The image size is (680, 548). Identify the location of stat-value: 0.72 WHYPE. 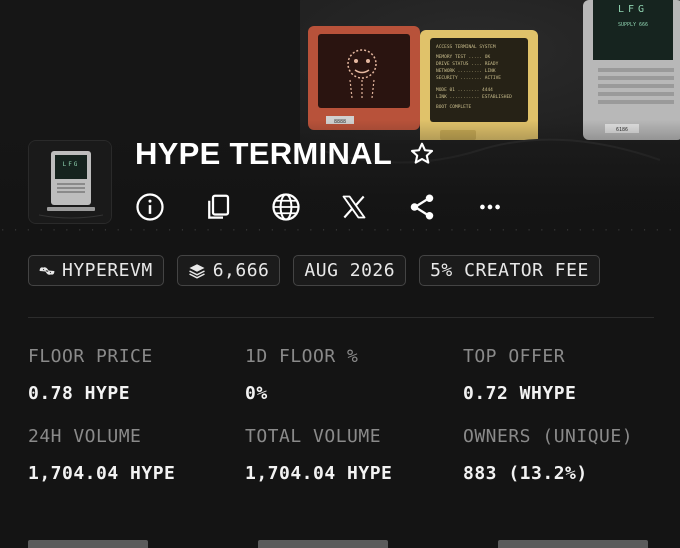
(520, 393).